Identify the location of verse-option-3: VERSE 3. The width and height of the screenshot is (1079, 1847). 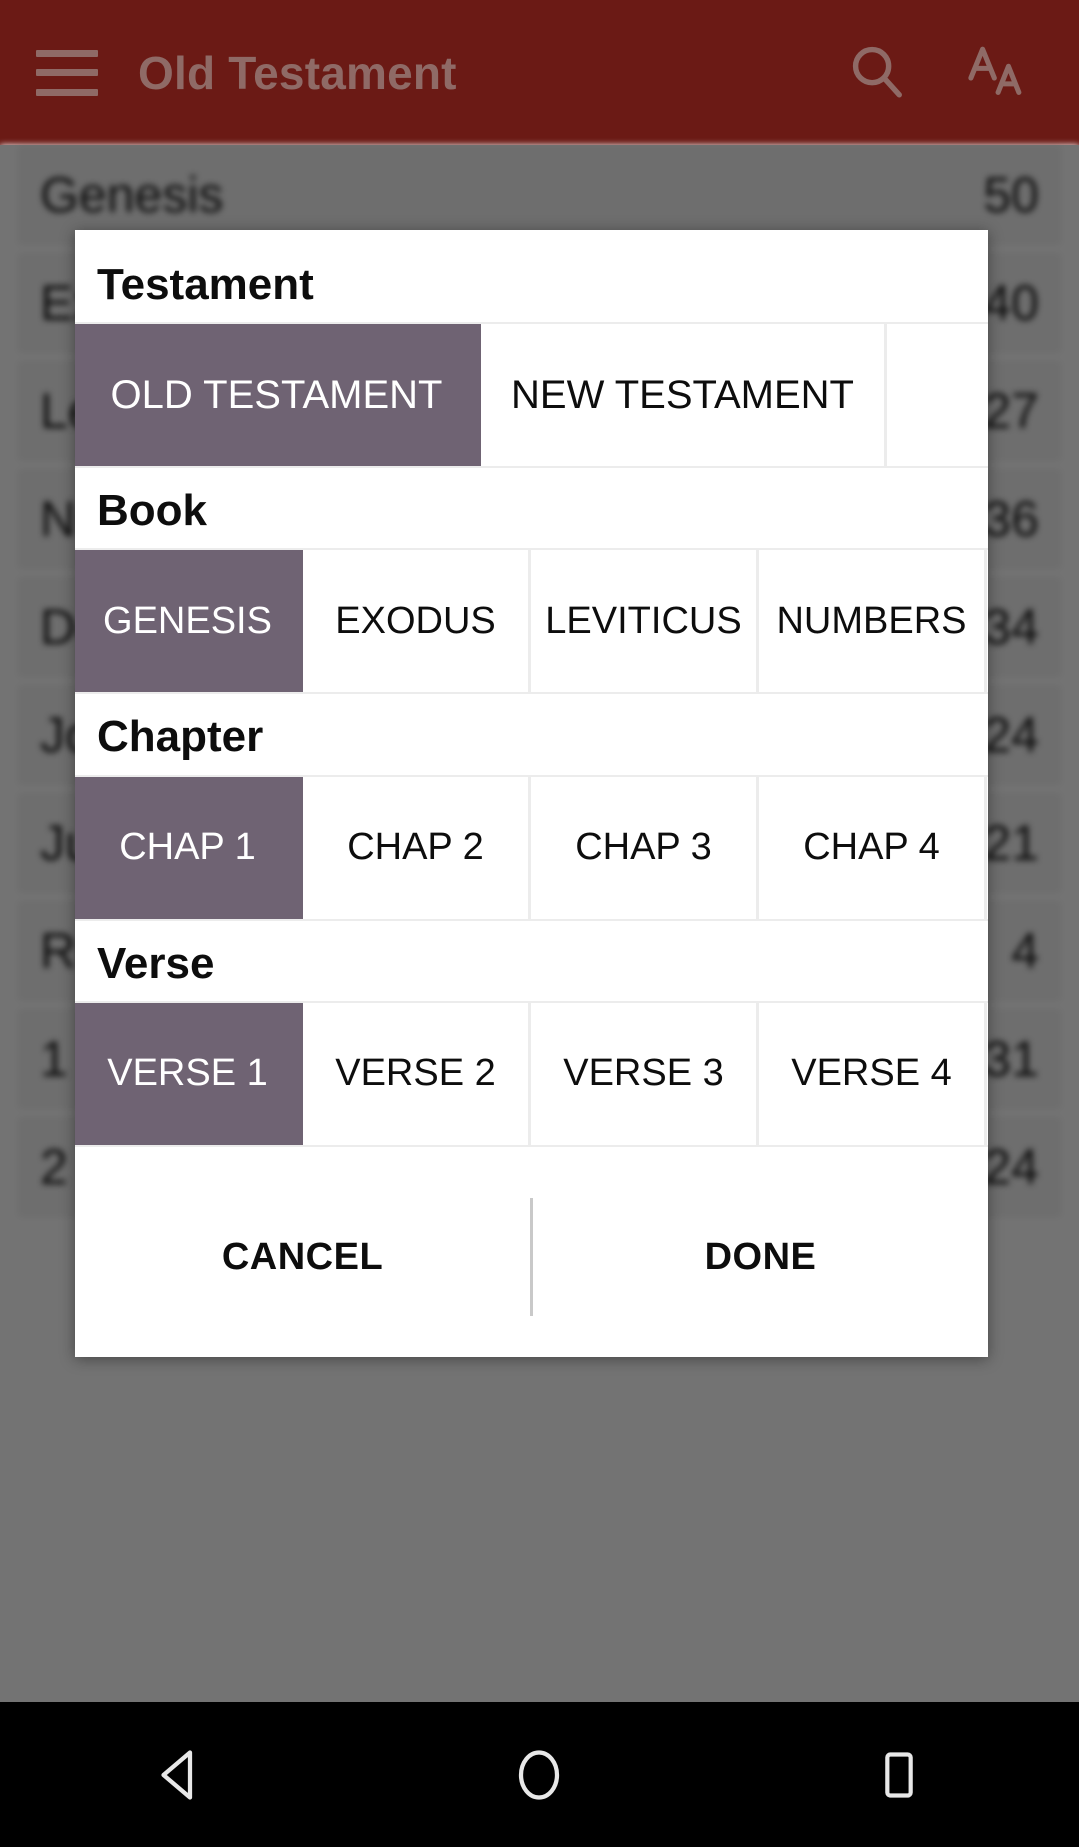
(645, 1073).